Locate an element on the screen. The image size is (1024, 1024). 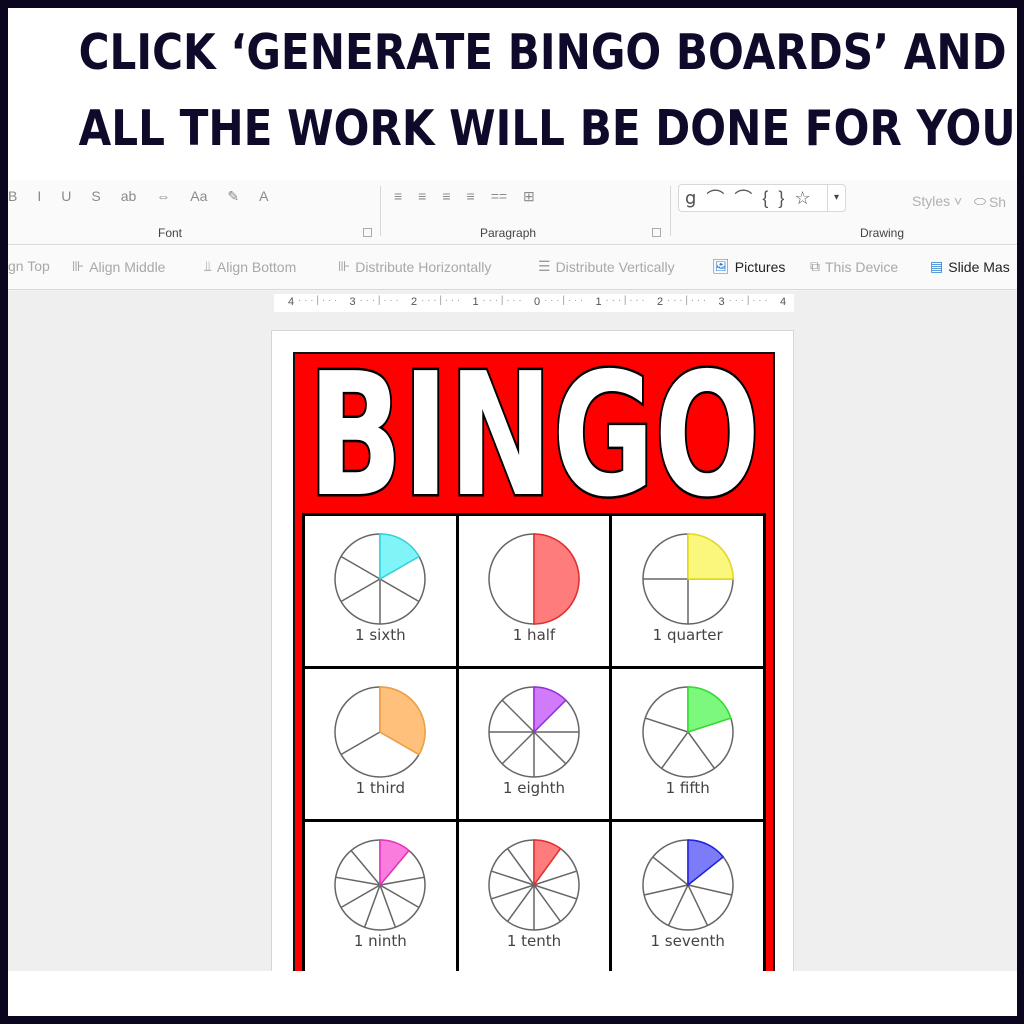
chevron-down-icon: ˅ is located at coordinates (958, 201).